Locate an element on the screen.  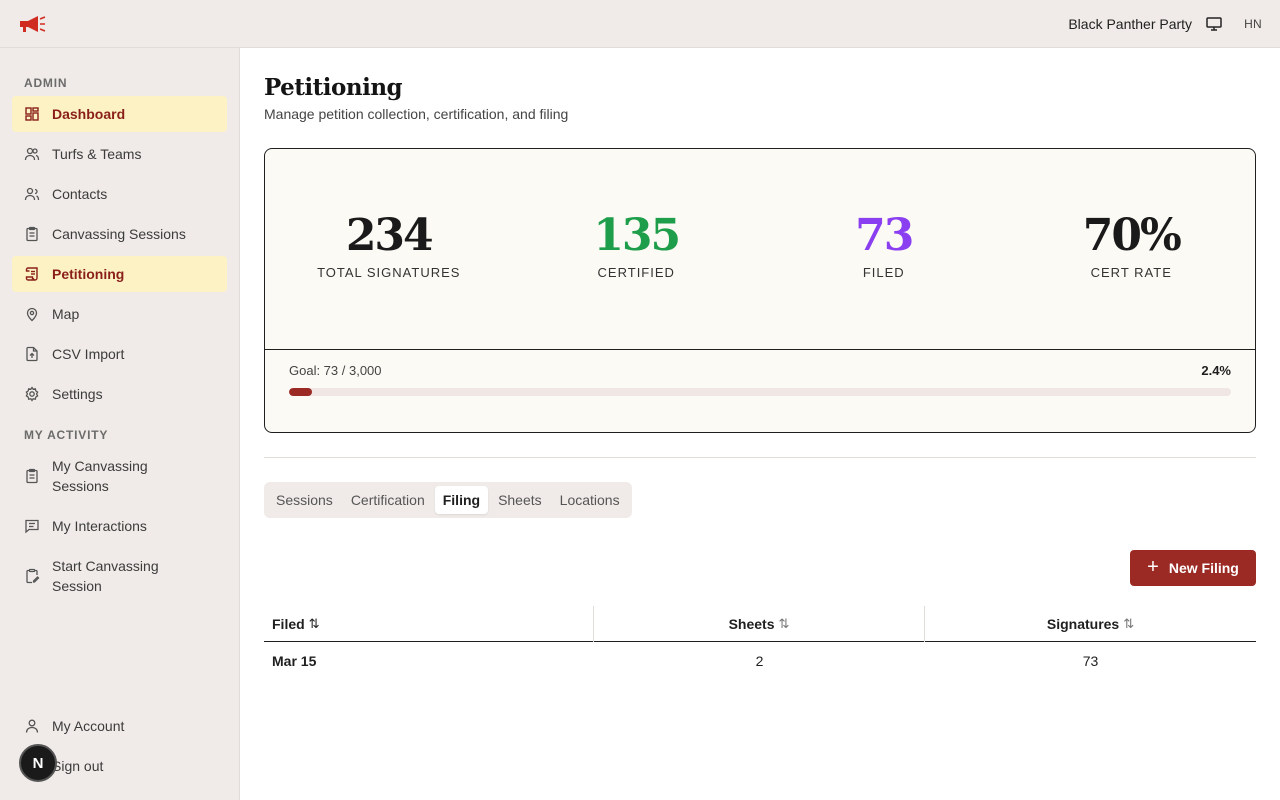
sidebar-item-label: Petitioning is located at coordinates (88, 274).